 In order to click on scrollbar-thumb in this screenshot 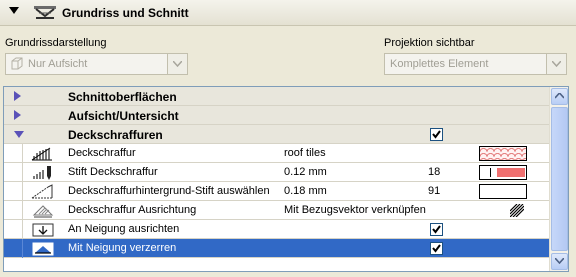, I will do `click(559, 179)`.